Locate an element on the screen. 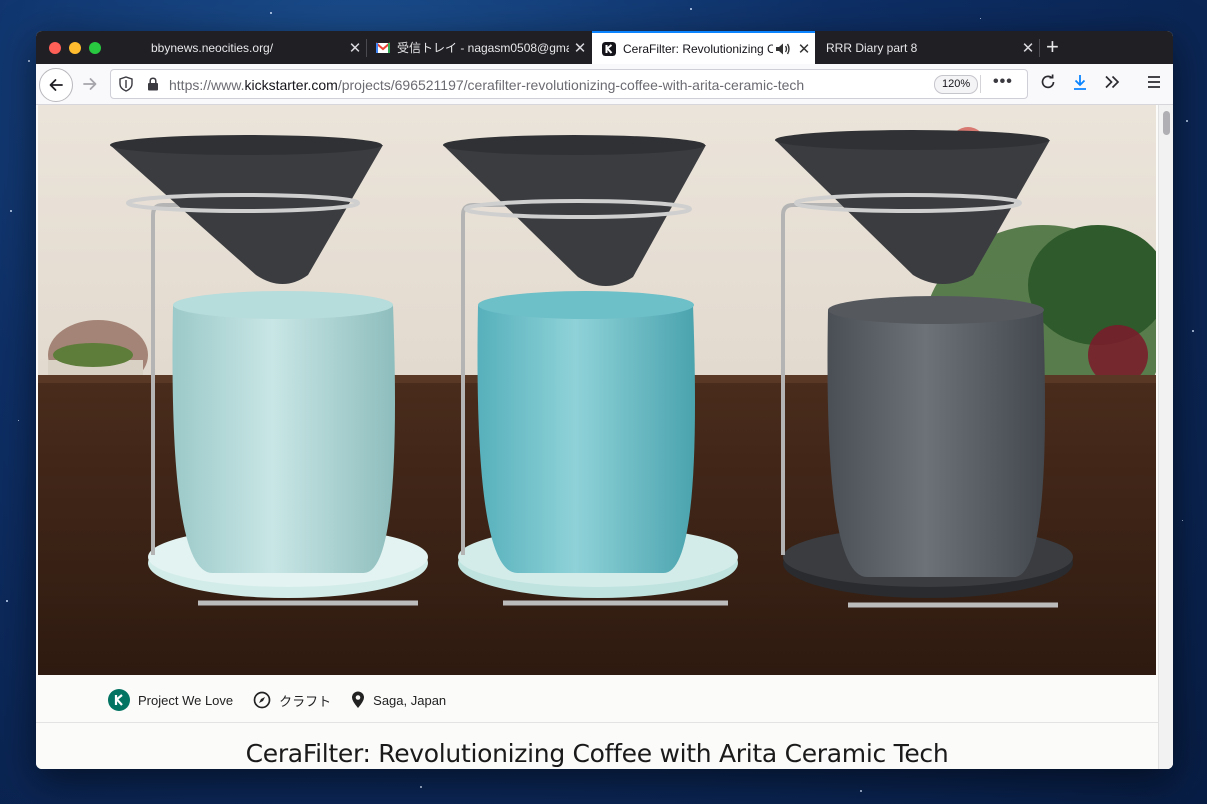  page-actions-menu-button: ••• is located at coordinates (1003, 82).